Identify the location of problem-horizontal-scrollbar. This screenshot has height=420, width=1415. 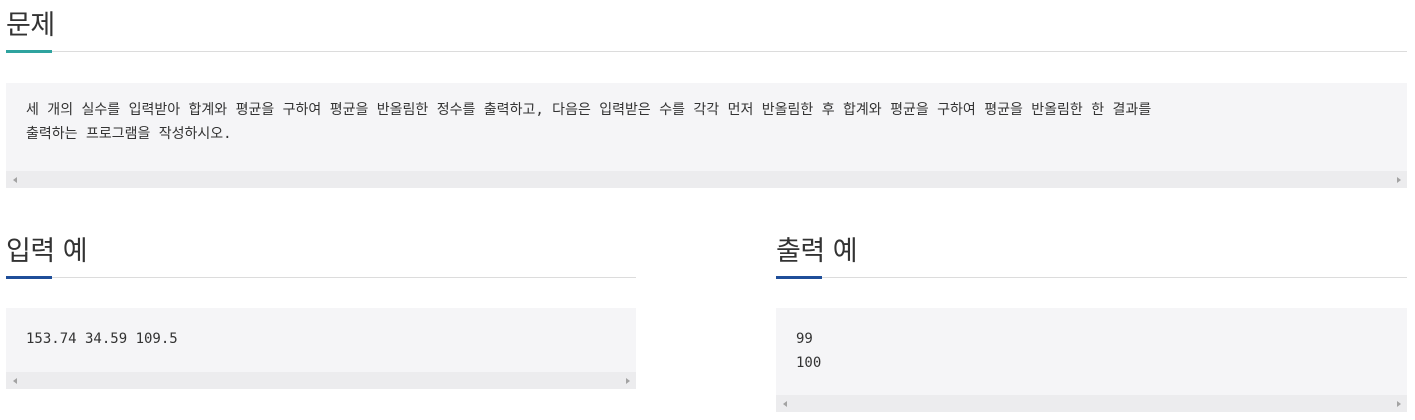
(706, 179).